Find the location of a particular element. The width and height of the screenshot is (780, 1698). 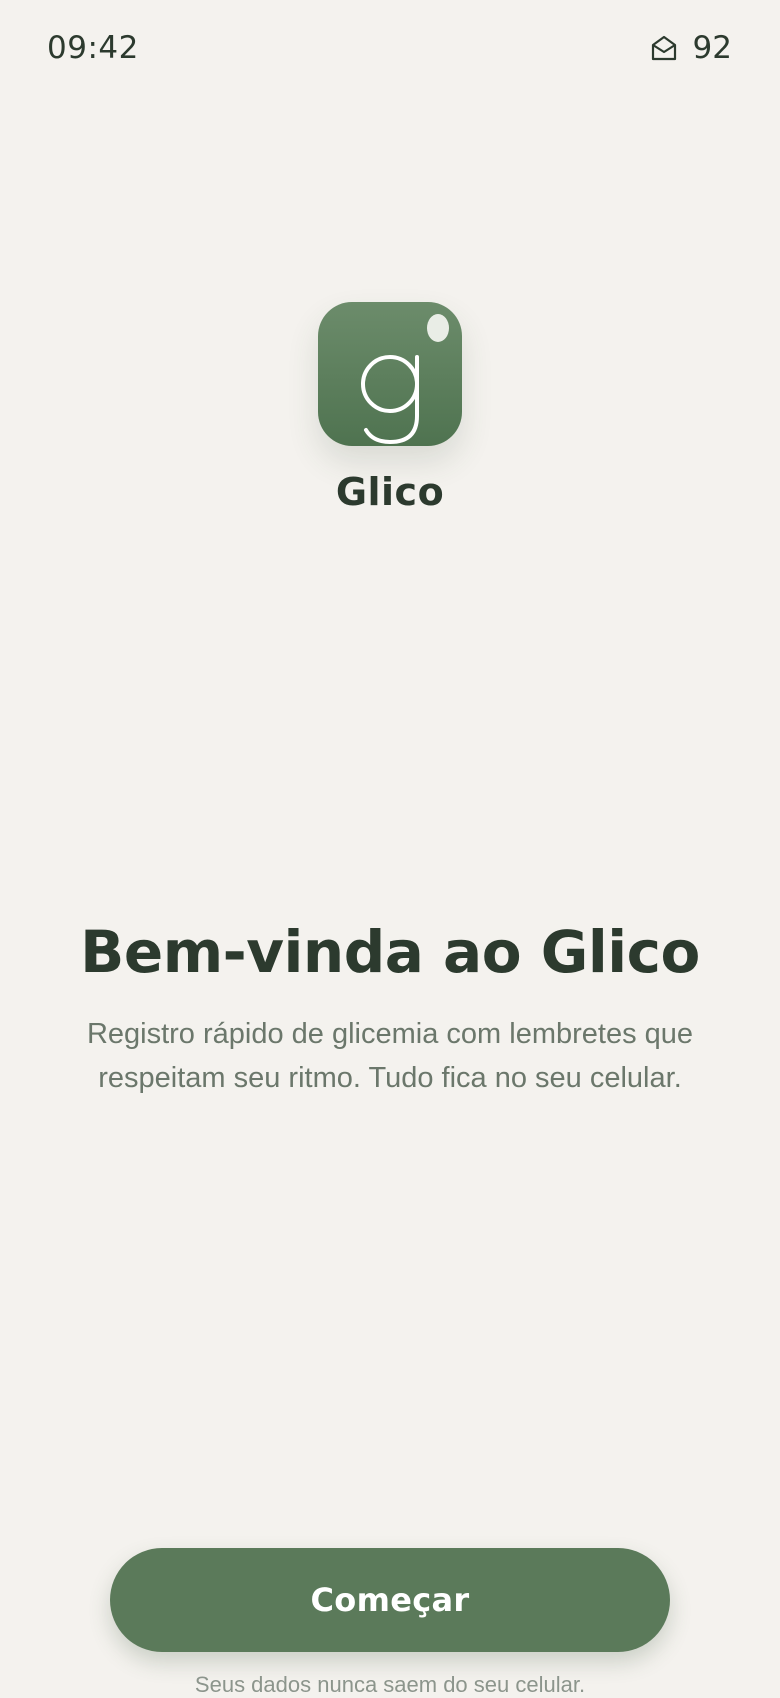

start-button: Começar is located at coordinates (390, 1600).